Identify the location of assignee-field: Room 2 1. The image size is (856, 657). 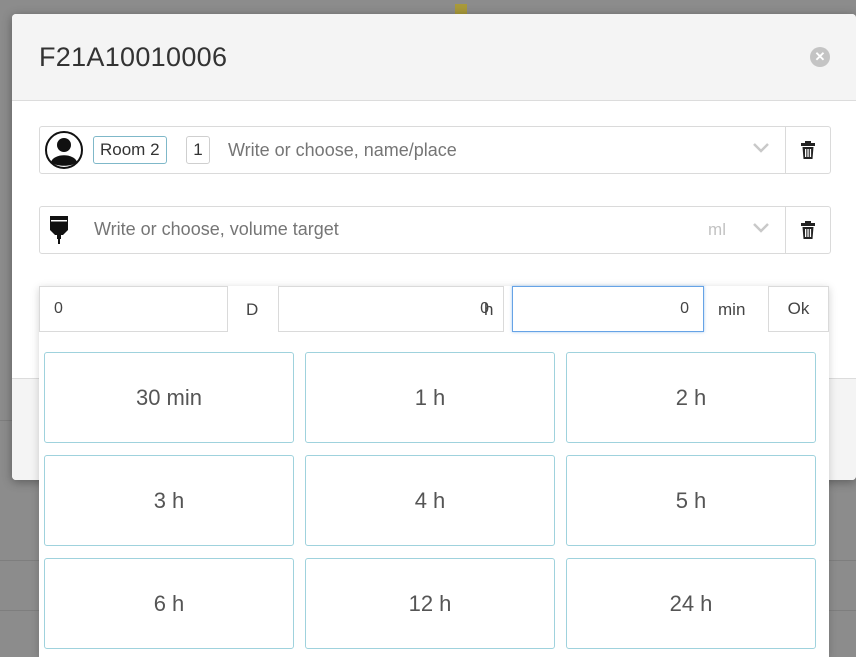
(435, 150).